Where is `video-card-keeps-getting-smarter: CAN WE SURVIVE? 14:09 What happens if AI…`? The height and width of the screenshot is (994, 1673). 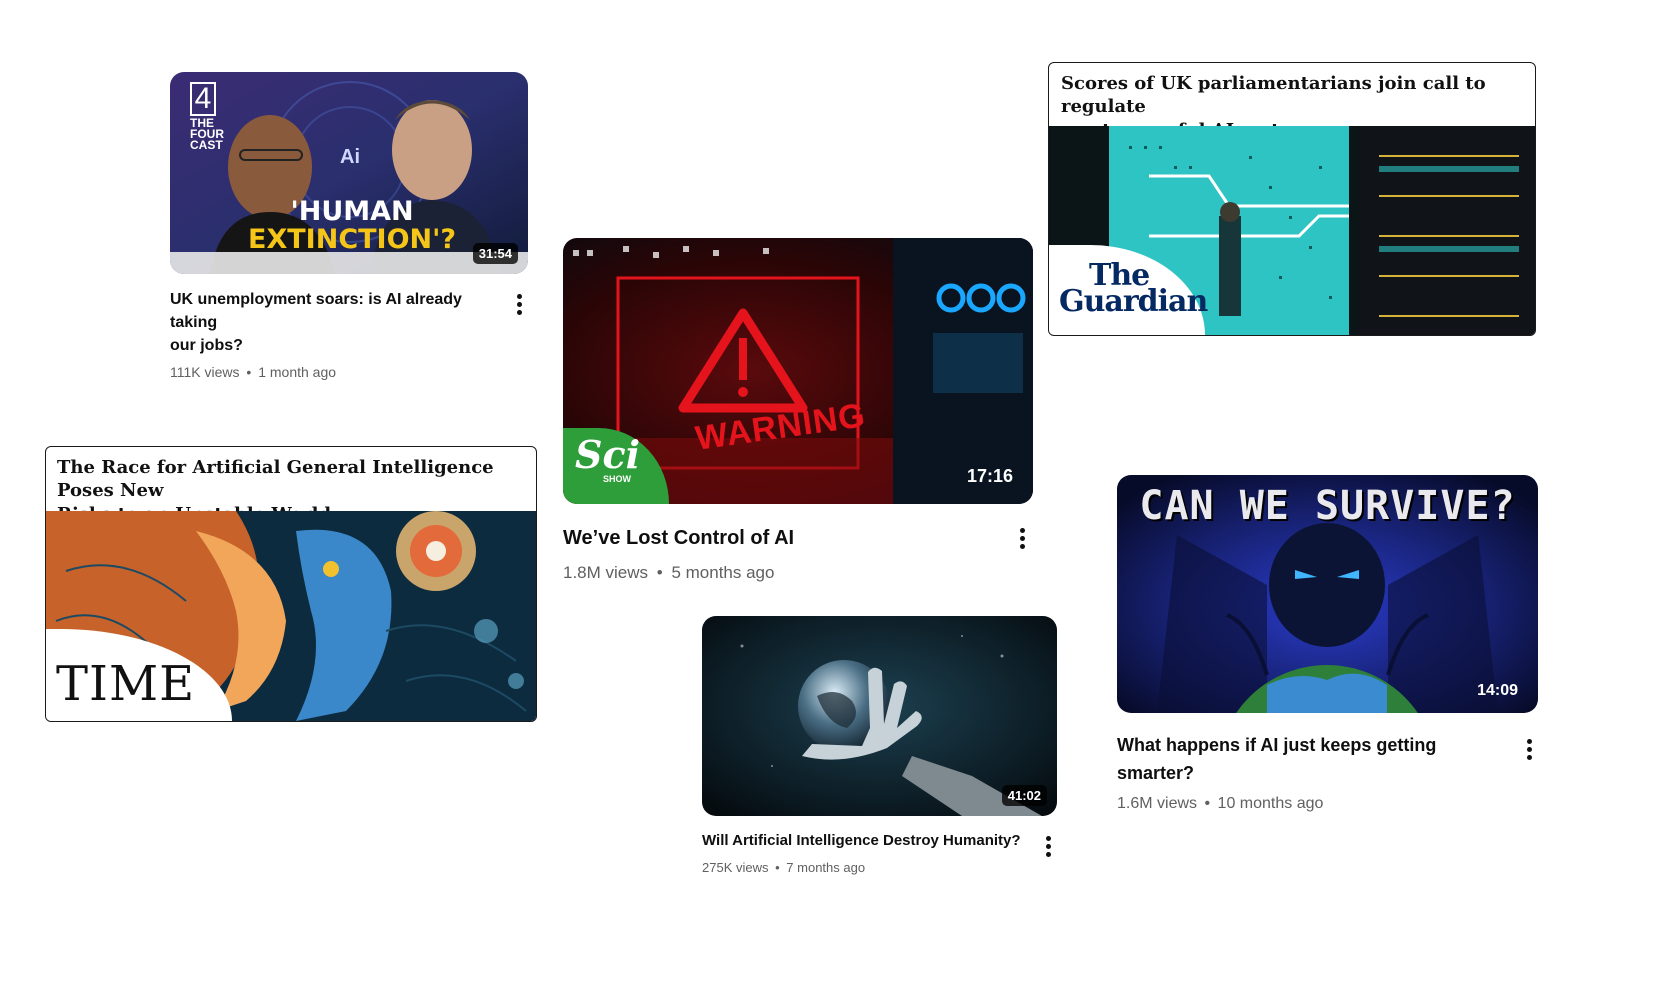 video-card-keeps-getting-smarter: CAN WE SURVIVE? 14:09 What happens if AI… is located at coordinates (1327, 644).